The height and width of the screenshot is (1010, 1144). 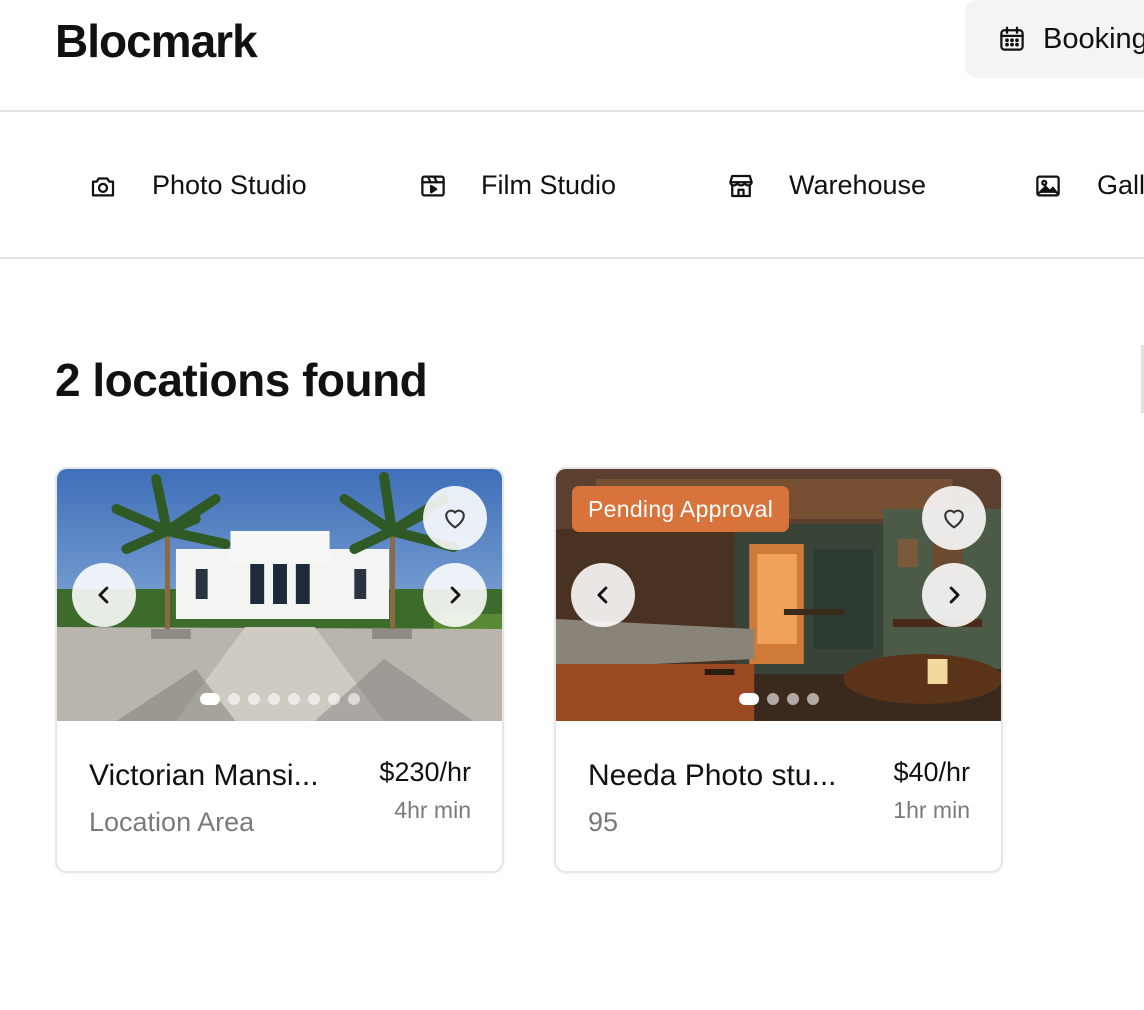 I want to click on calendar-icon, so click(x=1012, y=38).